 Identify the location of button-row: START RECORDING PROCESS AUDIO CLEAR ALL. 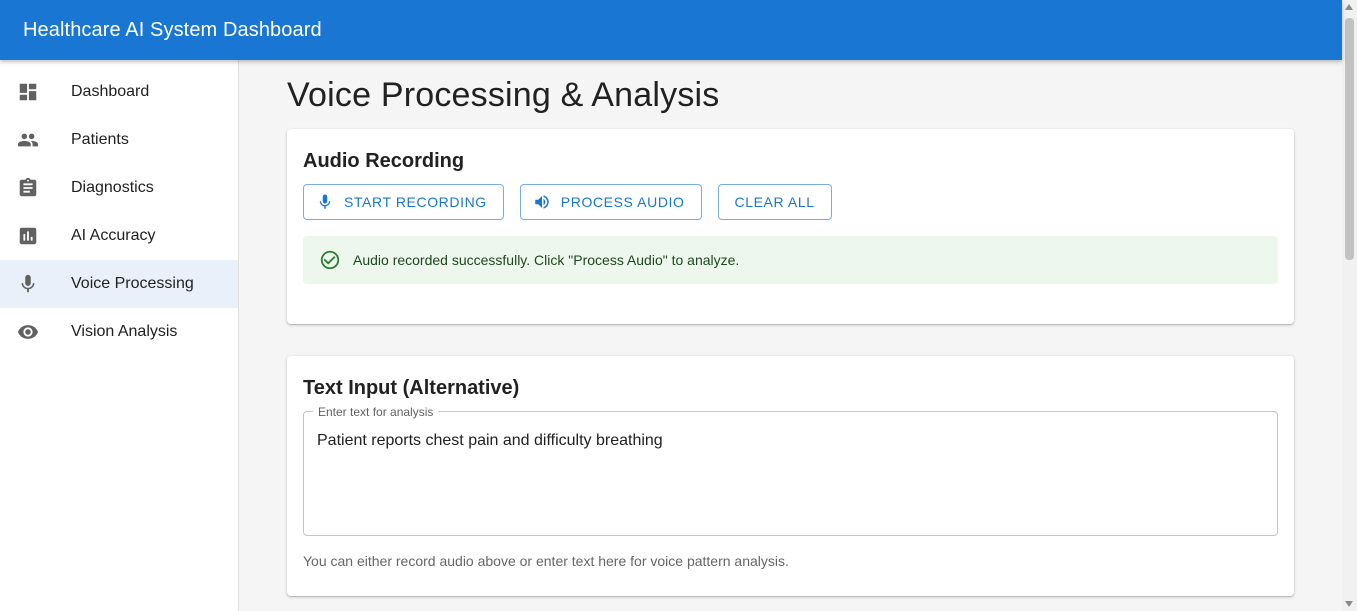
(567, 202).